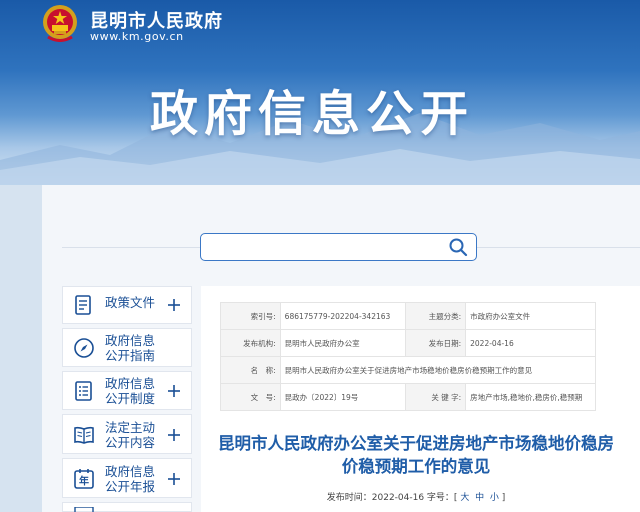 The height and width of the screenshot is (512, 640). I want to click on national-emblem-icon, so click(60, 23).